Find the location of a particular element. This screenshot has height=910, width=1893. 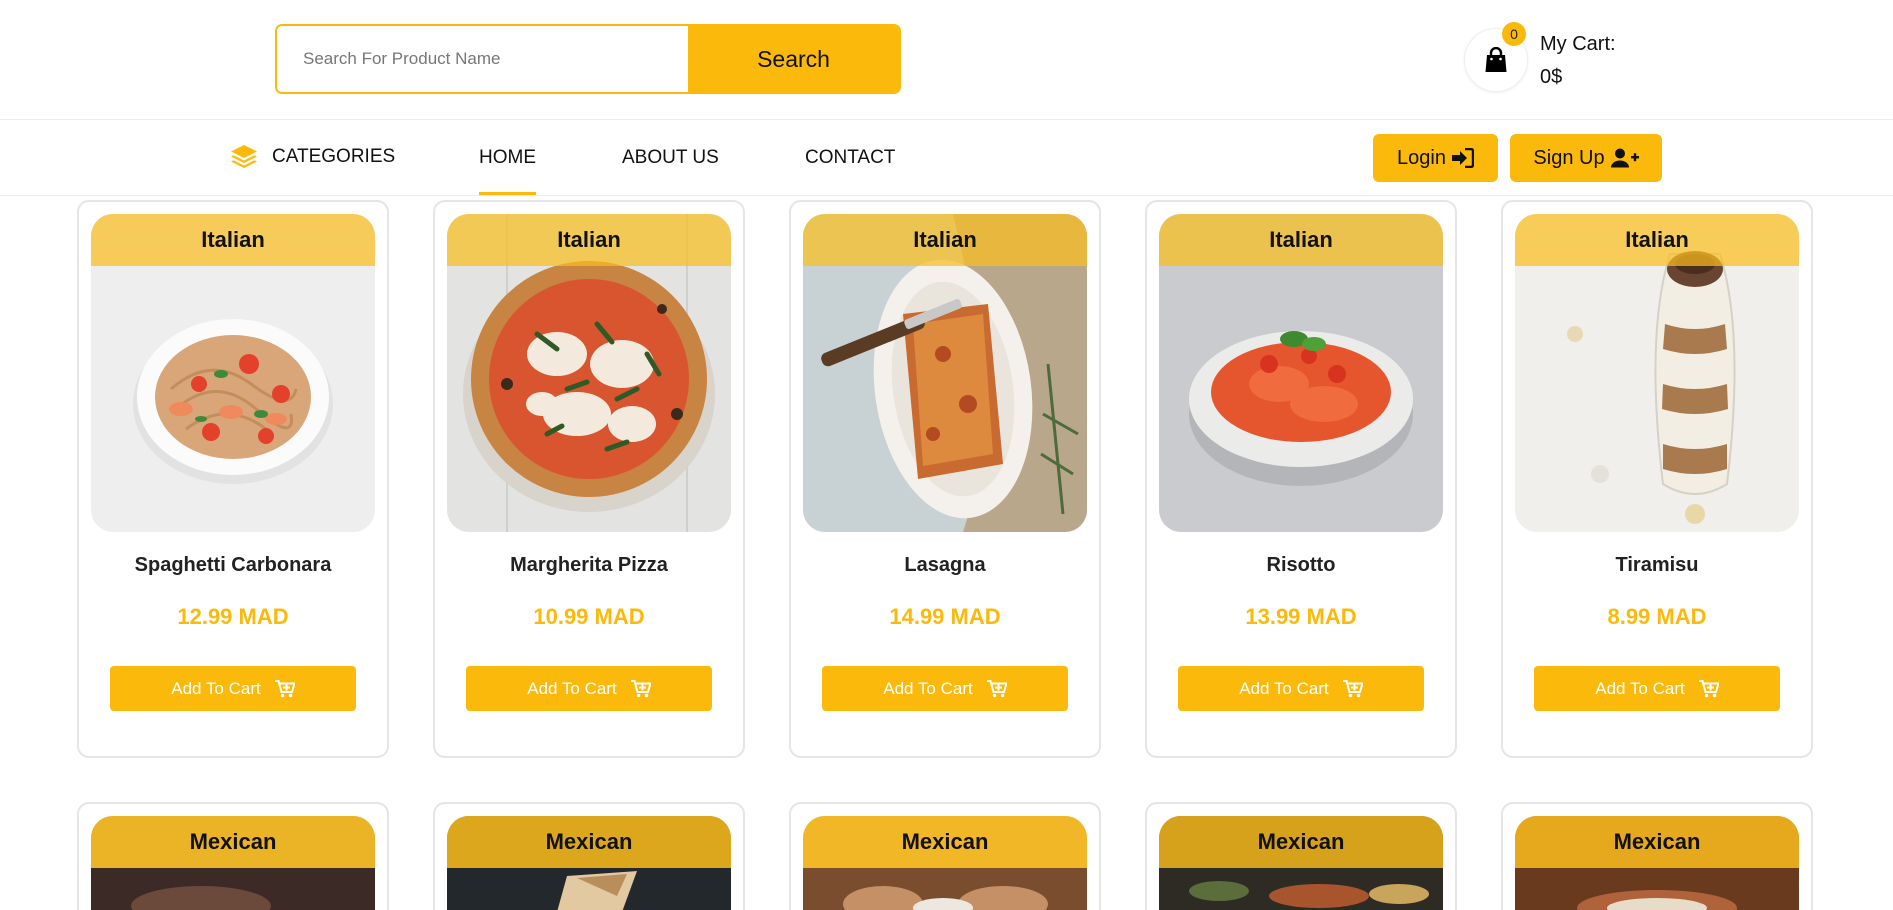

product-name: Tiramisu is located at coordinates (1657, 565).